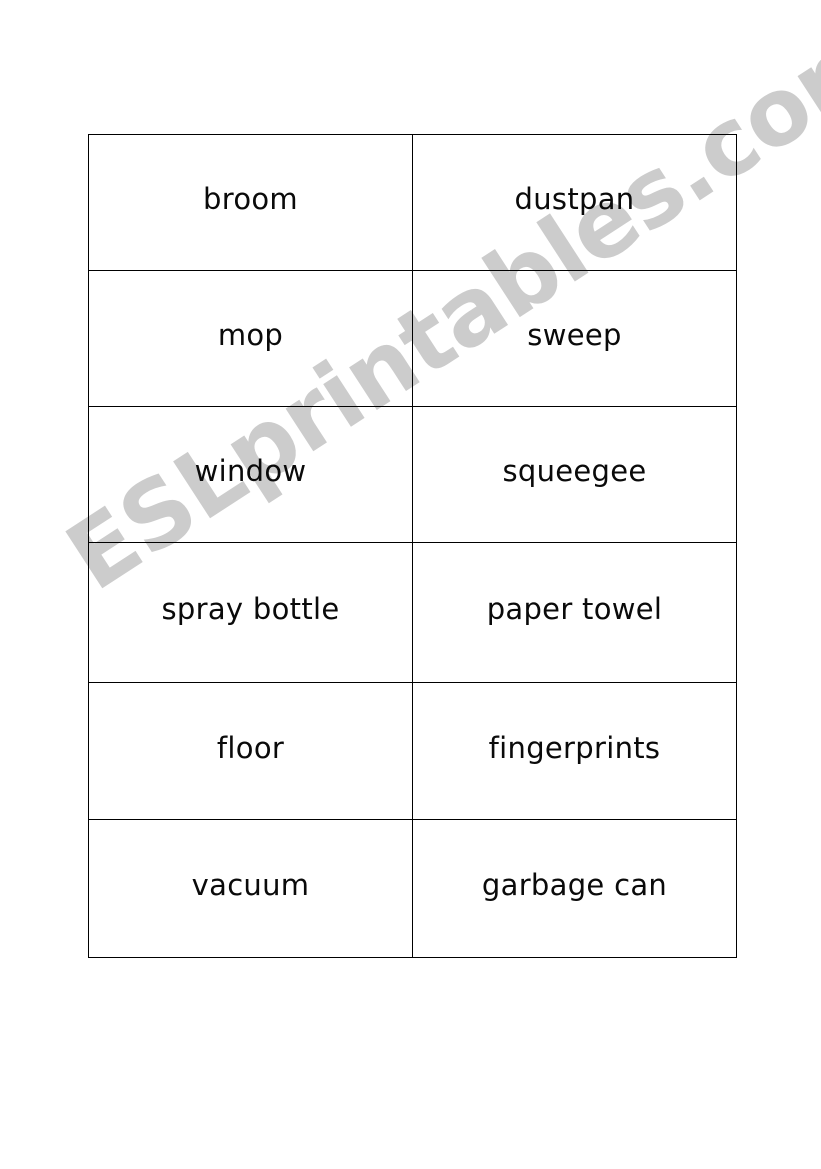  Describe the element at coordinates (250, 609) in the screenshot. I see `vocab-word: spray bottle` at that location.